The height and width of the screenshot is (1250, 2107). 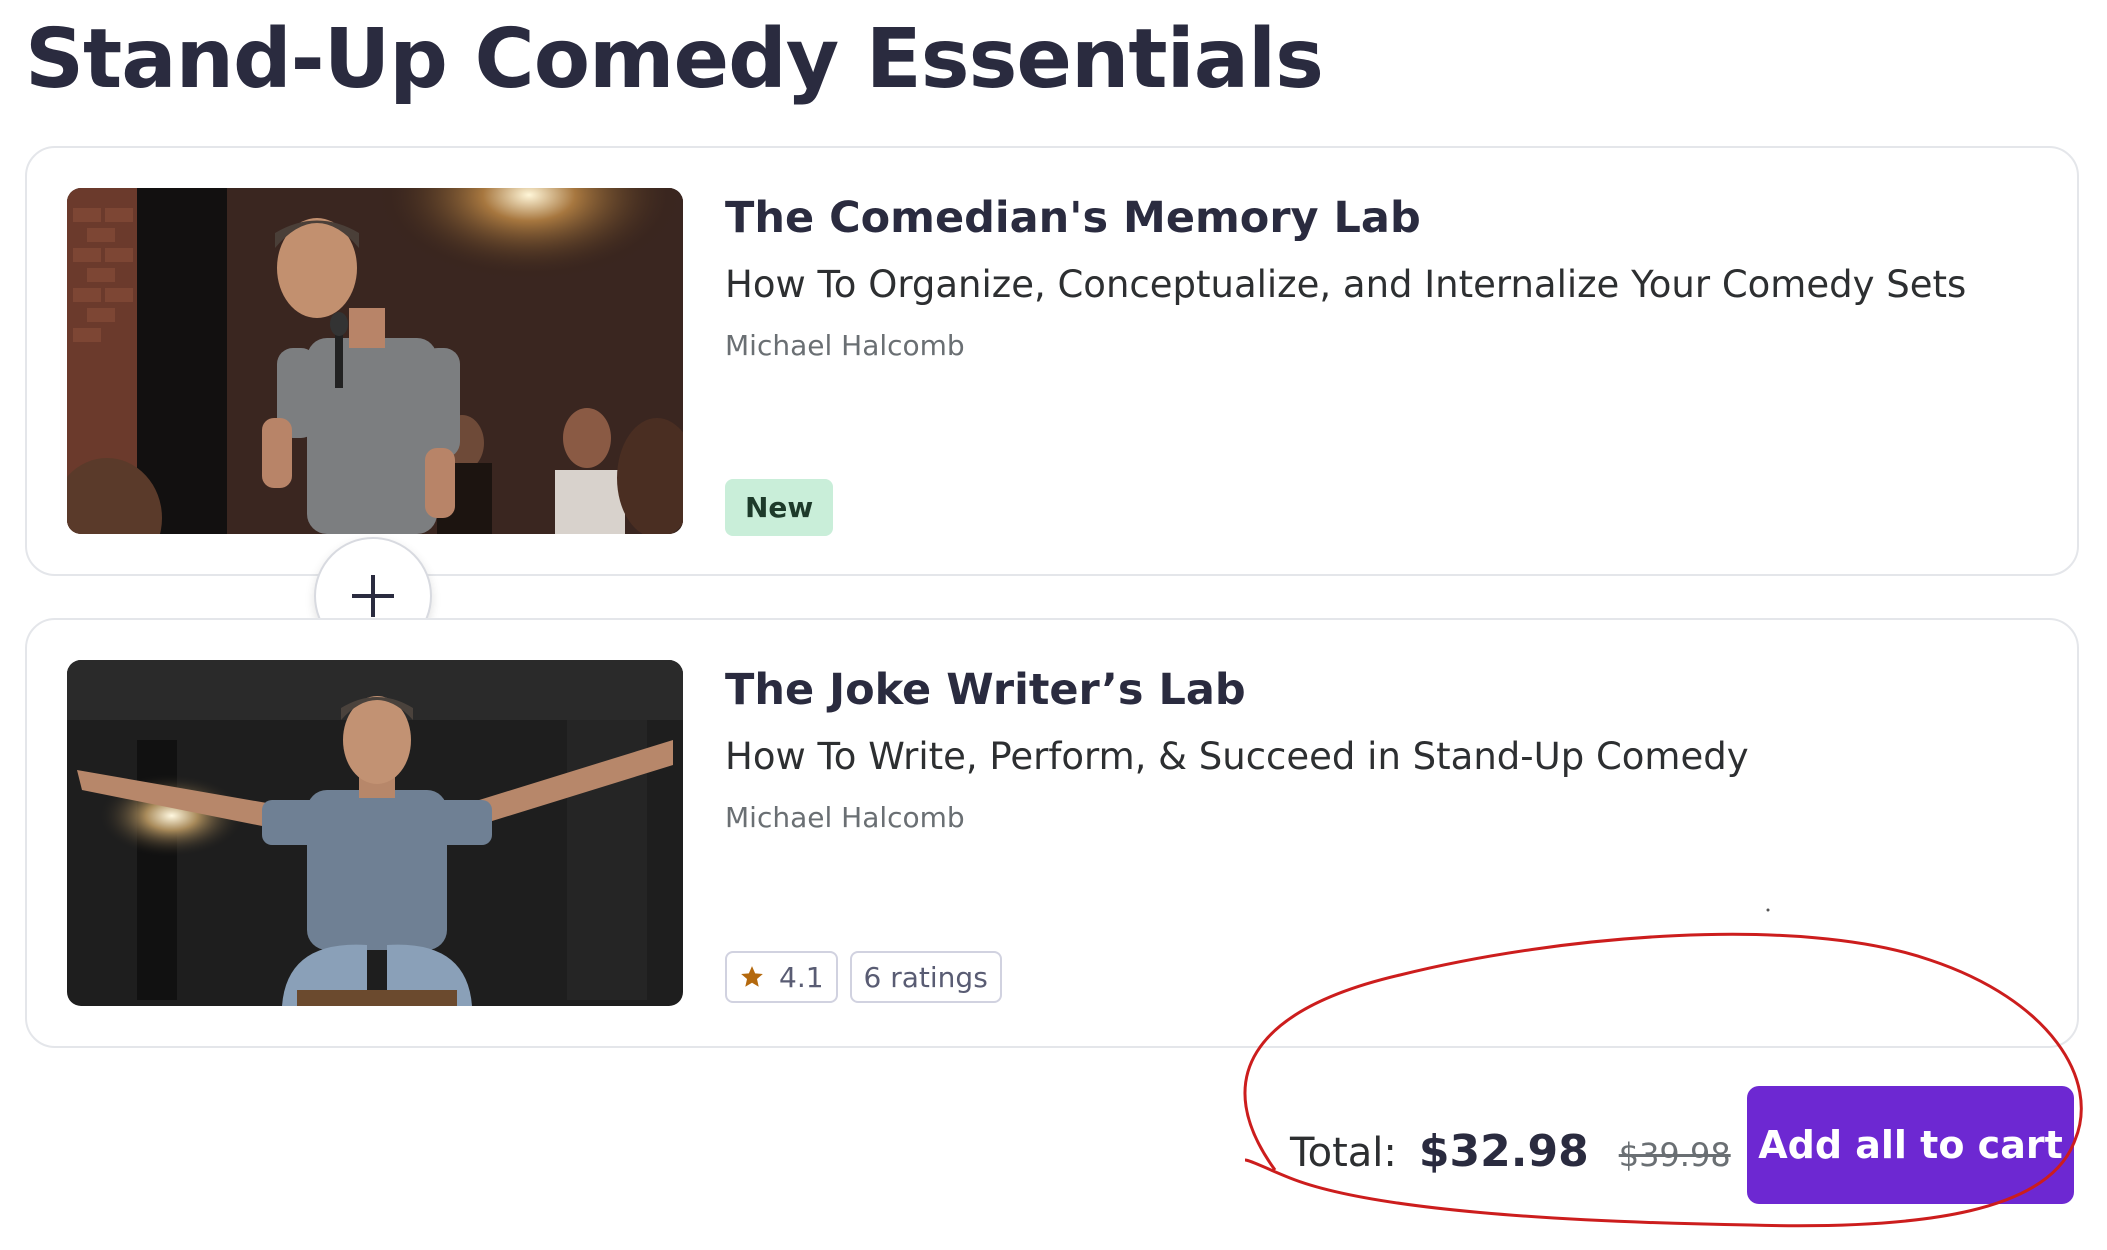 What do you see at coordinates (1503, 1151) in the screenshot?
I see `total-price: $32.98` at bounding box center [1503, 1151].